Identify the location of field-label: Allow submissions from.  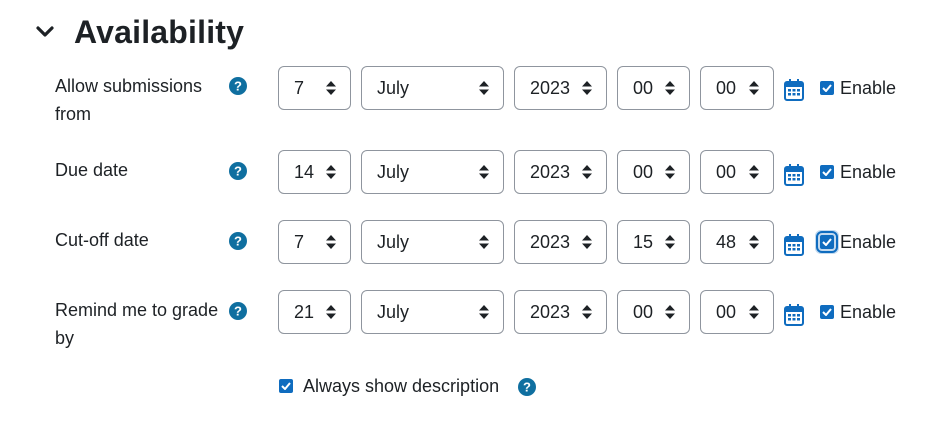
(129, 100).